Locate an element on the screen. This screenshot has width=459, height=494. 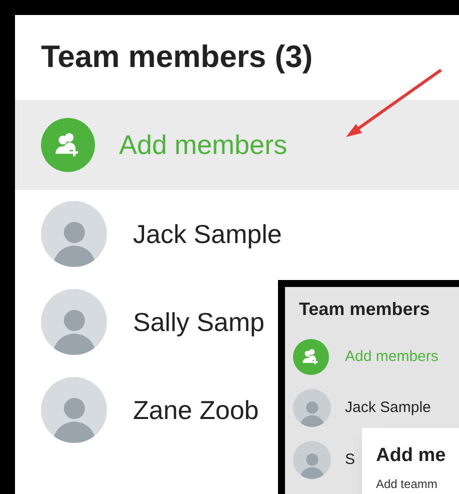
dialog-title: Add me is located at coordinates (411, 456).